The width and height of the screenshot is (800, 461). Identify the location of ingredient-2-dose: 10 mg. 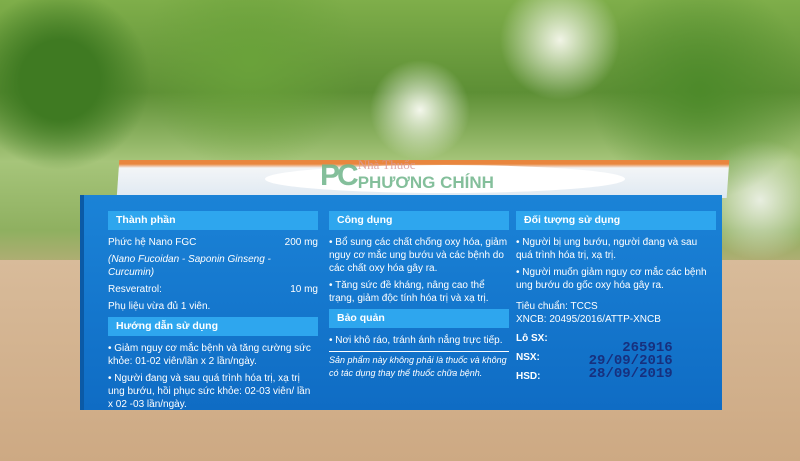
(304, 289).